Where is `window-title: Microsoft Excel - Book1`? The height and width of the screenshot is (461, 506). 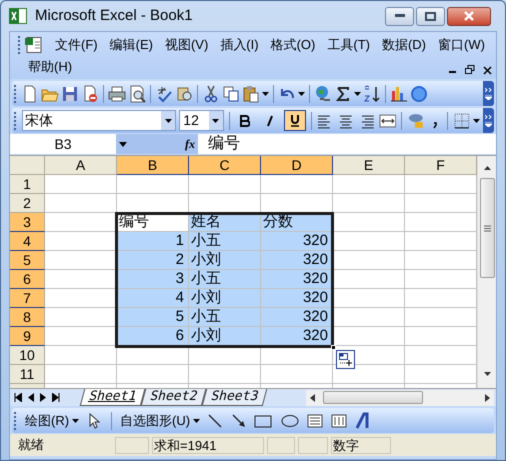
window-title: Microsoft Excel - Book1 is located at coordinates (114, 16).